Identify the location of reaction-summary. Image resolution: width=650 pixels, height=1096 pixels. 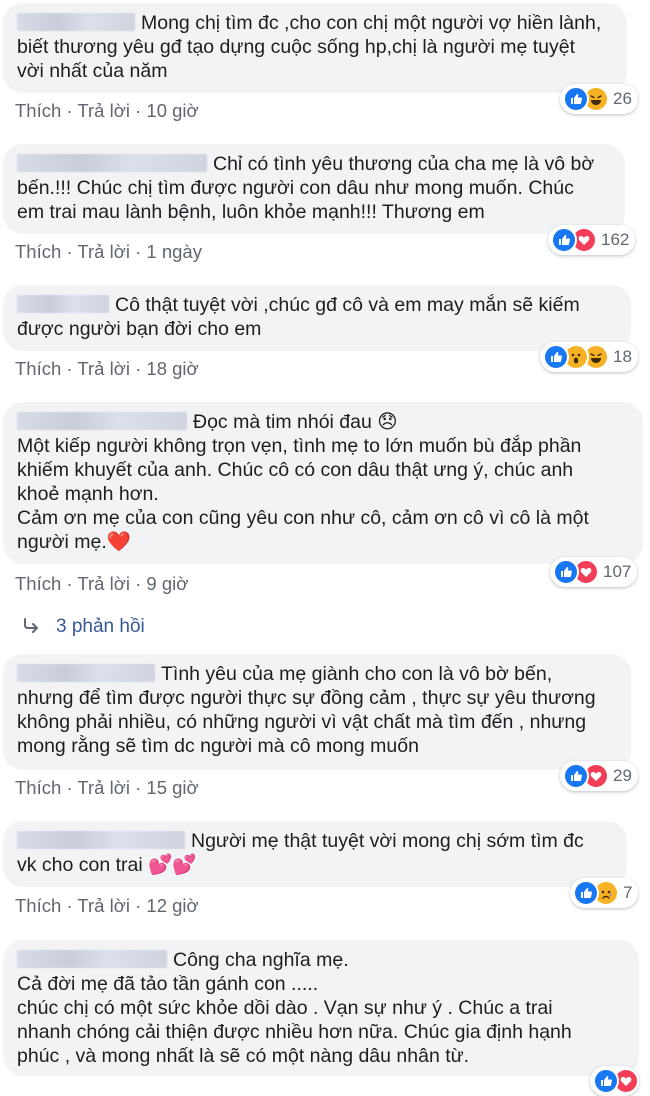
(614, 1081).